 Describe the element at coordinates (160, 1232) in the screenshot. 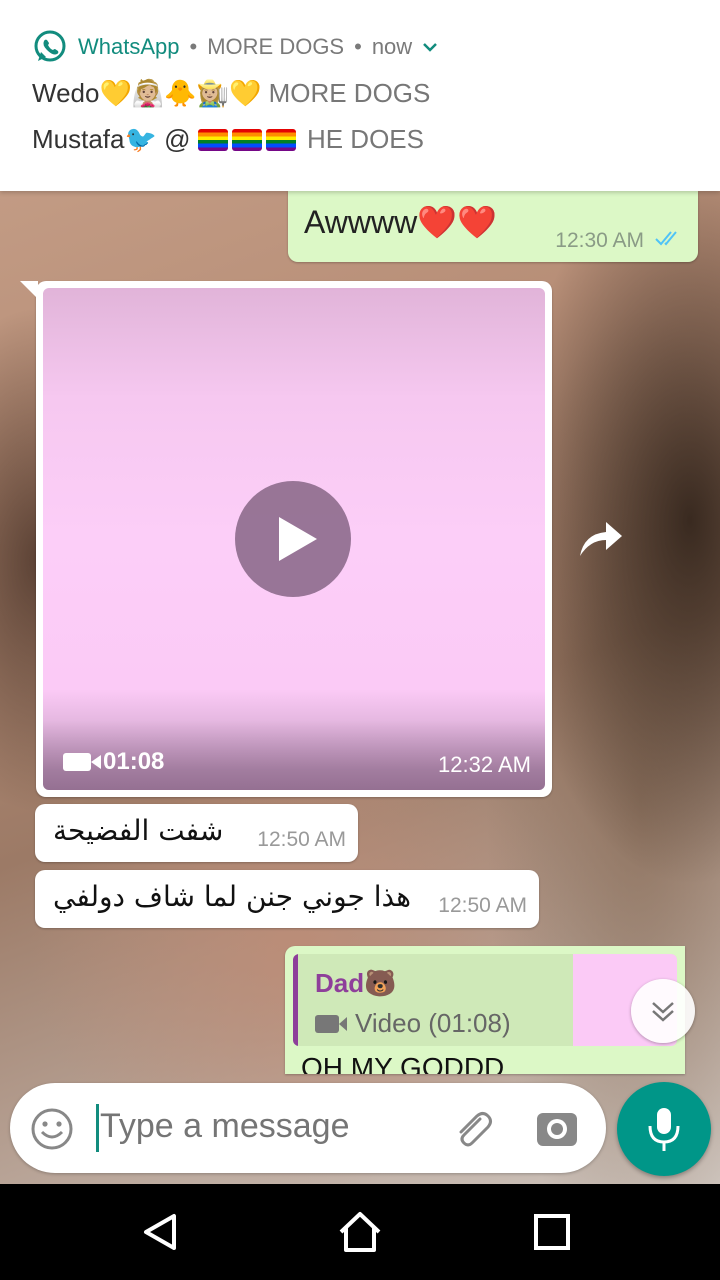

I see `nav-back-icon` at that location.